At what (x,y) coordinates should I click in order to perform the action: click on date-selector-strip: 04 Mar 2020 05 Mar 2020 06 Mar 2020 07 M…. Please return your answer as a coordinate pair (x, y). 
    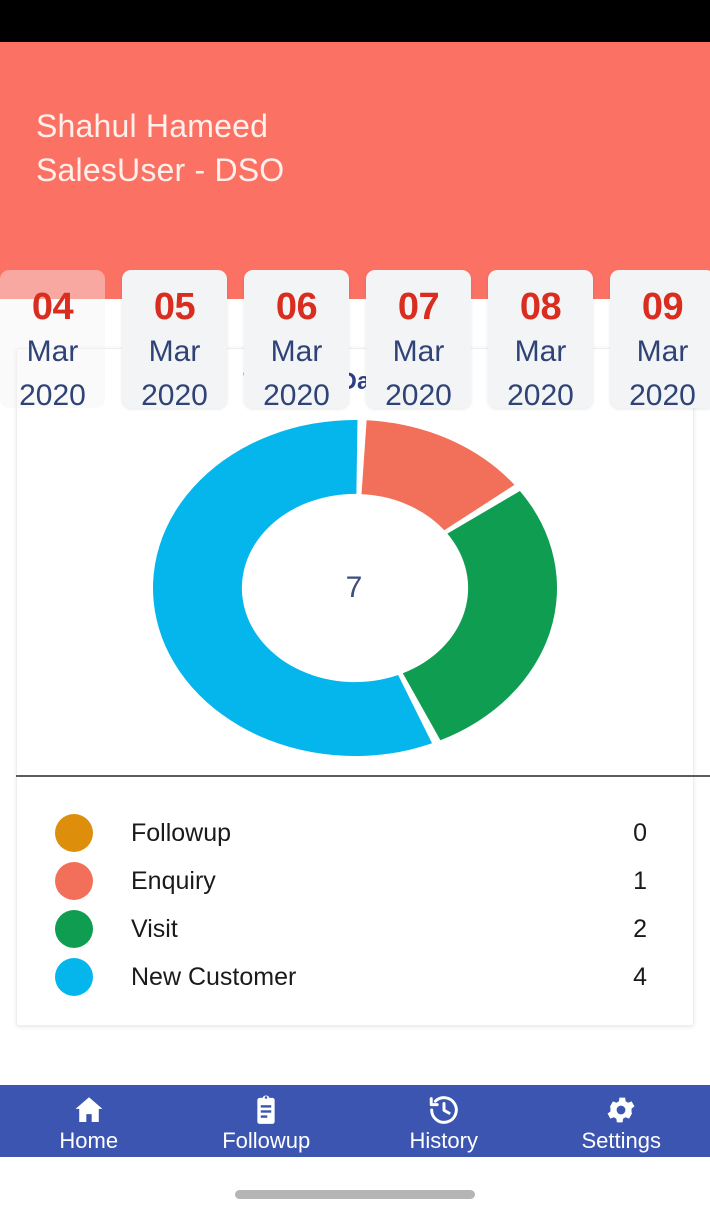
    Looking at the image, I should click on (355, 341).